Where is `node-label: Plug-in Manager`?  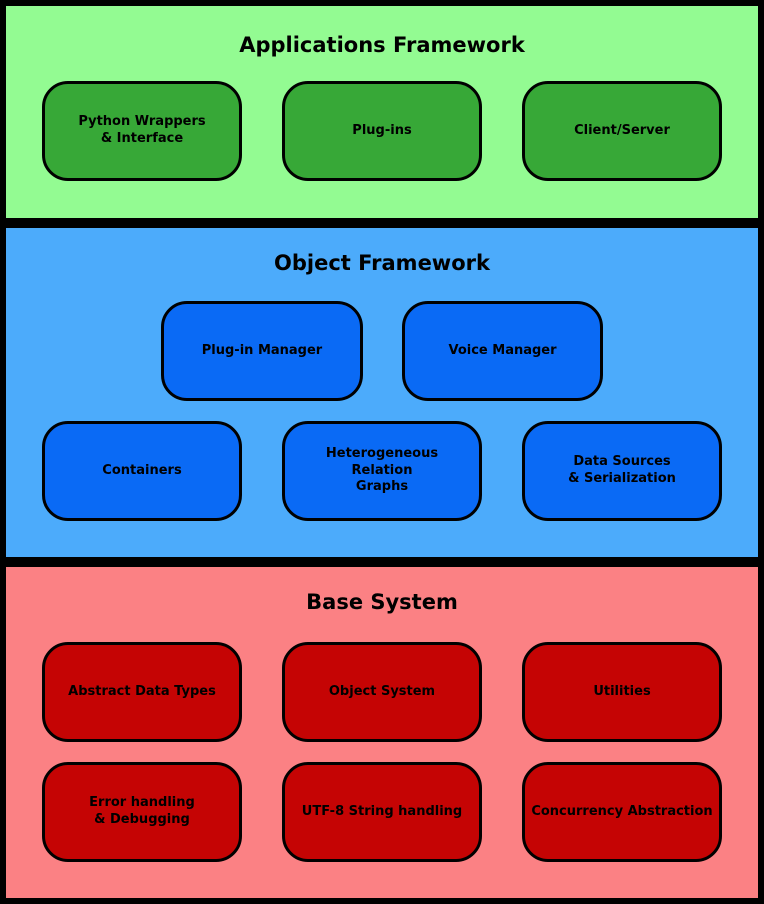
node-label: Plug-in Manager is located at coordinates (262, 350).